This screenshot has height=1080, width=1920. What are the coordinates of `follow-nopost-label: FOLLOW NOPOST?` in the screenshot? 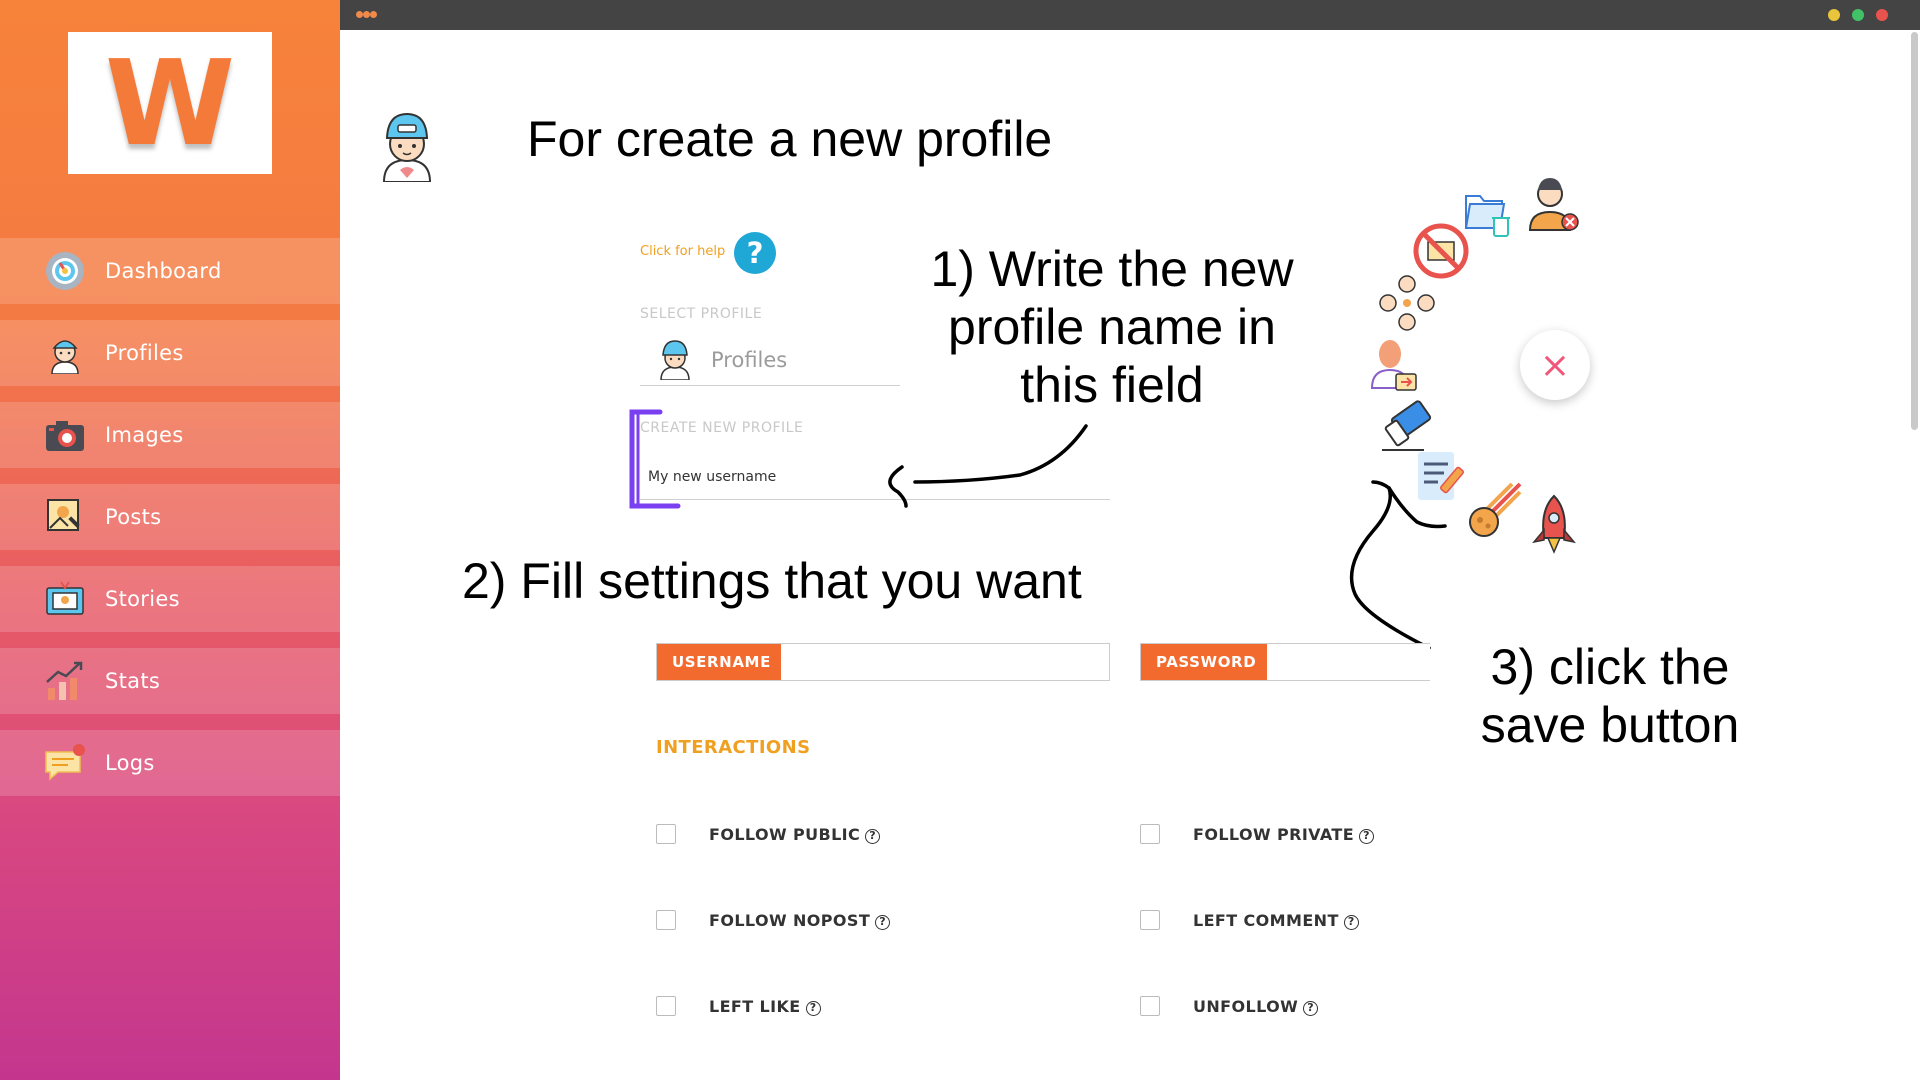 It's located at (800, 920).